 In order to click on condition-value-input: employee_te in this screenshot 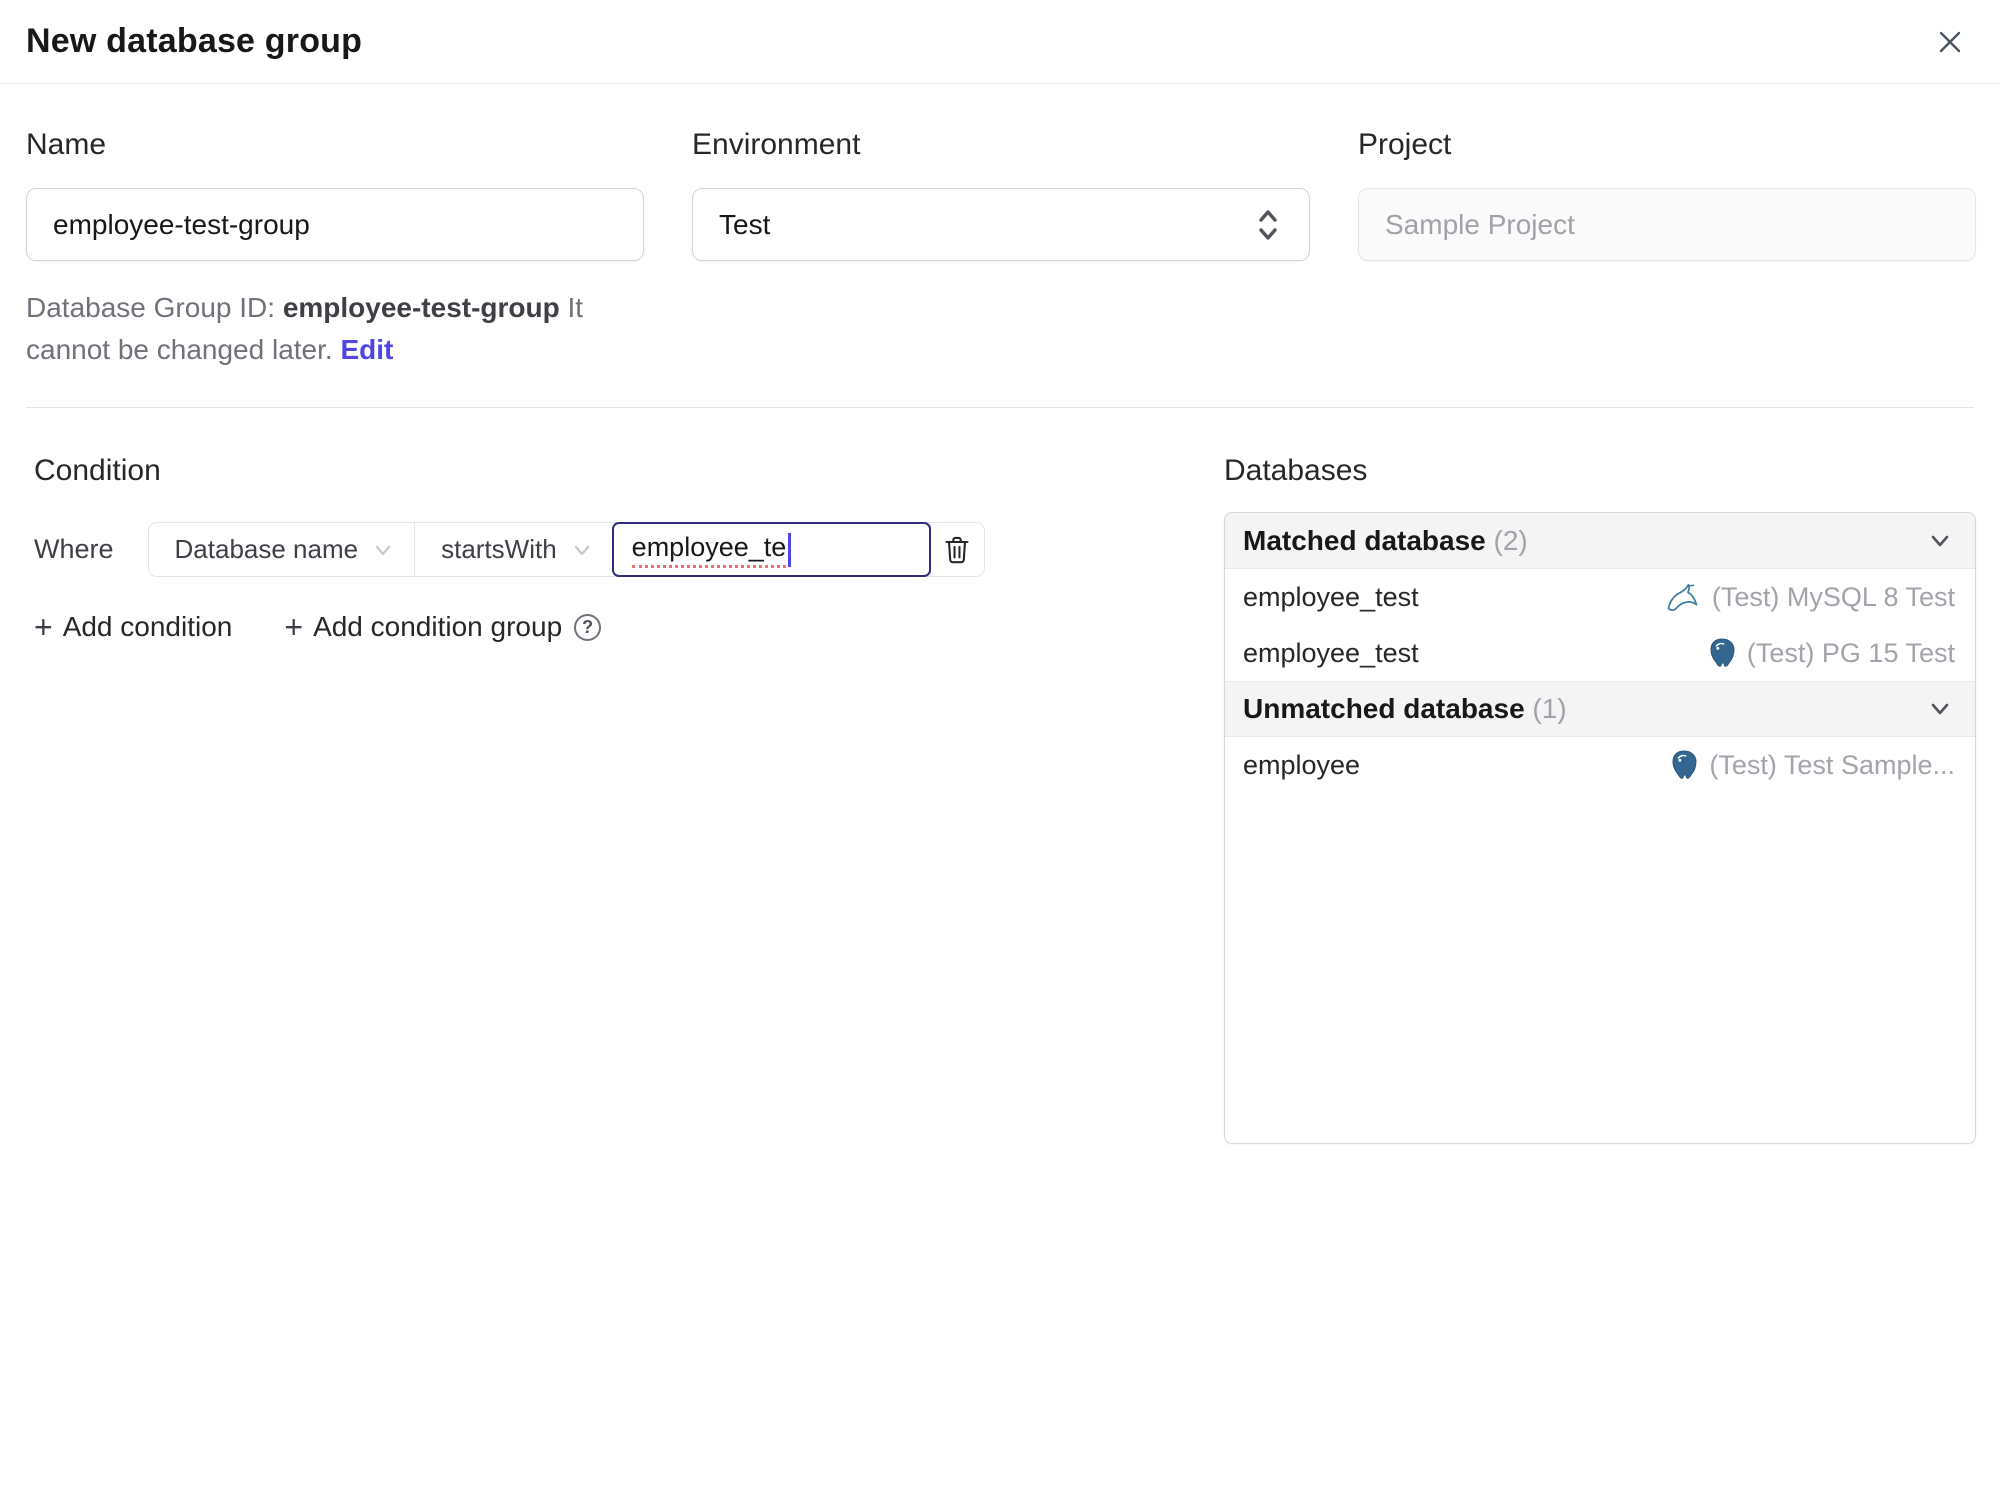, I will do `click(771, 549)`.